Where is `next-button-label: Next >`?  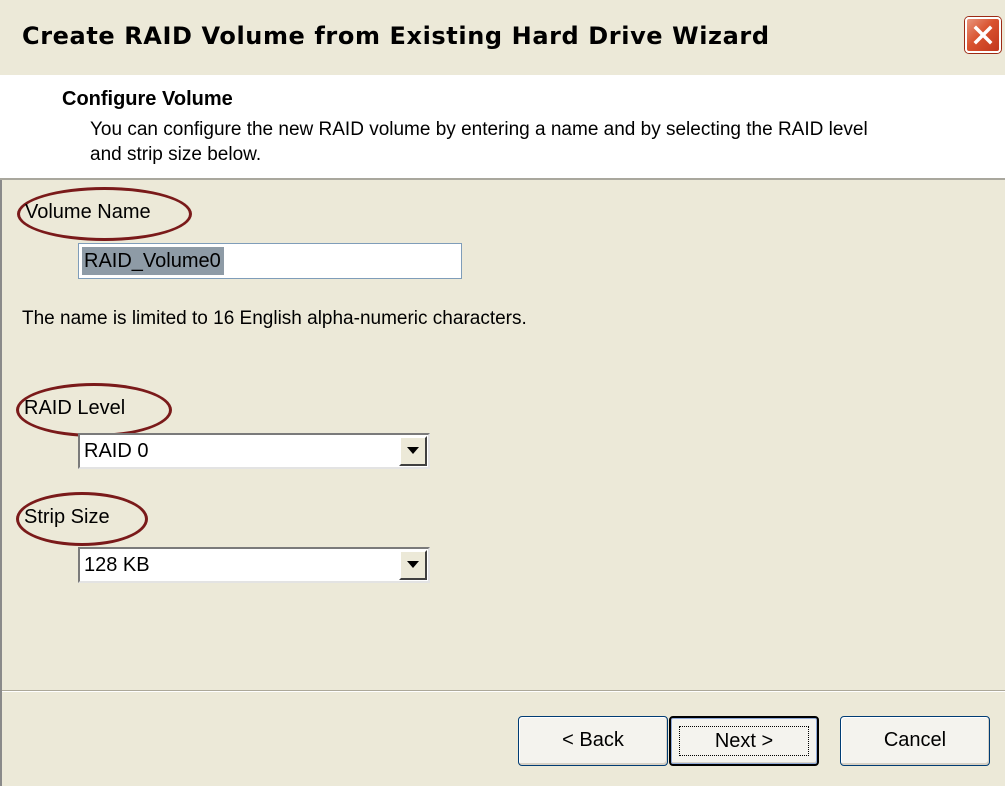
next-button-label: Next > is located at coordinates (744, 741).